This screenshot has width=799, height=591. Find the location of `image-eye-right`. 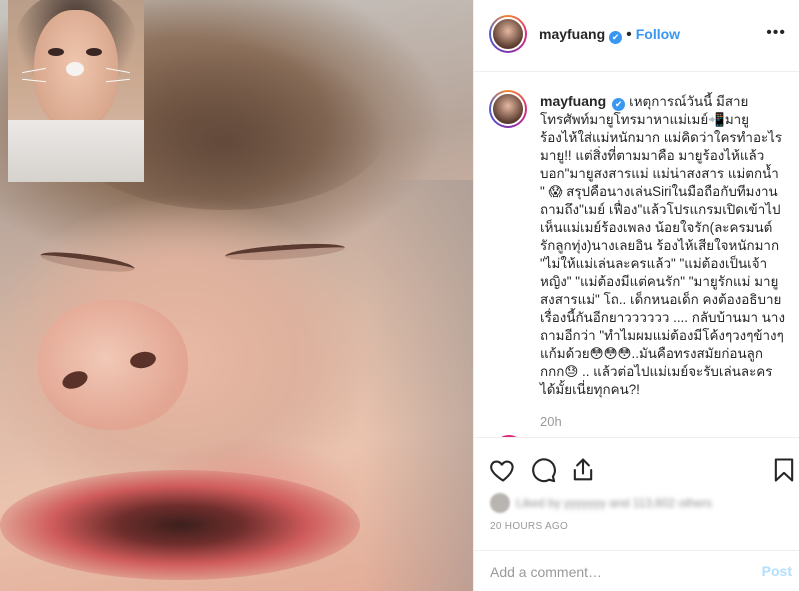

image-eye-right is located at coordinates (285, 252).